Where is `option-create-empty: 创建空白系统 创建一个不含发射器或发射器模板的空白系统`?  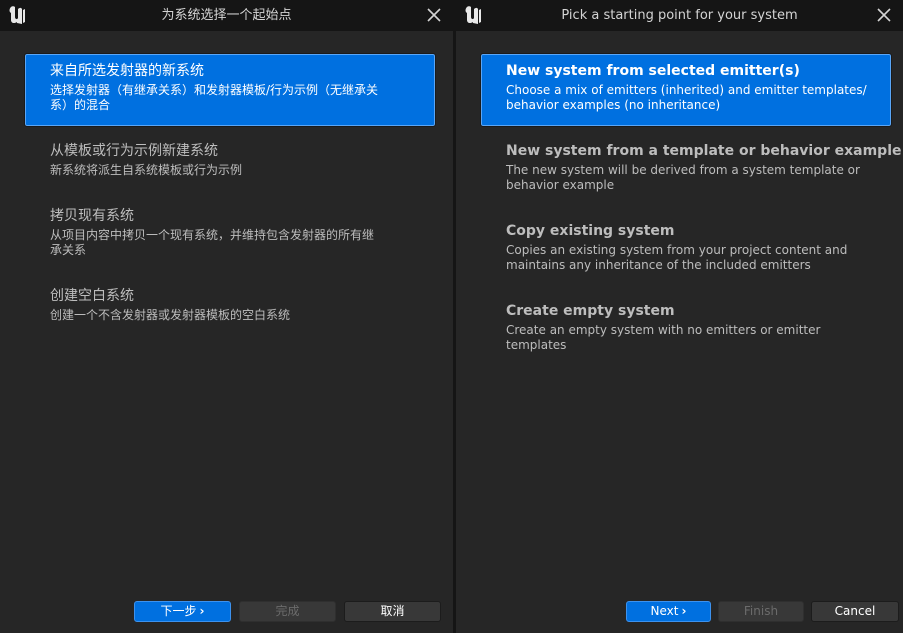
option-create-empty: 创建空白系统 创建一个不含发射器或发射器模板的空白系统 is located at coordinates (230, 315).